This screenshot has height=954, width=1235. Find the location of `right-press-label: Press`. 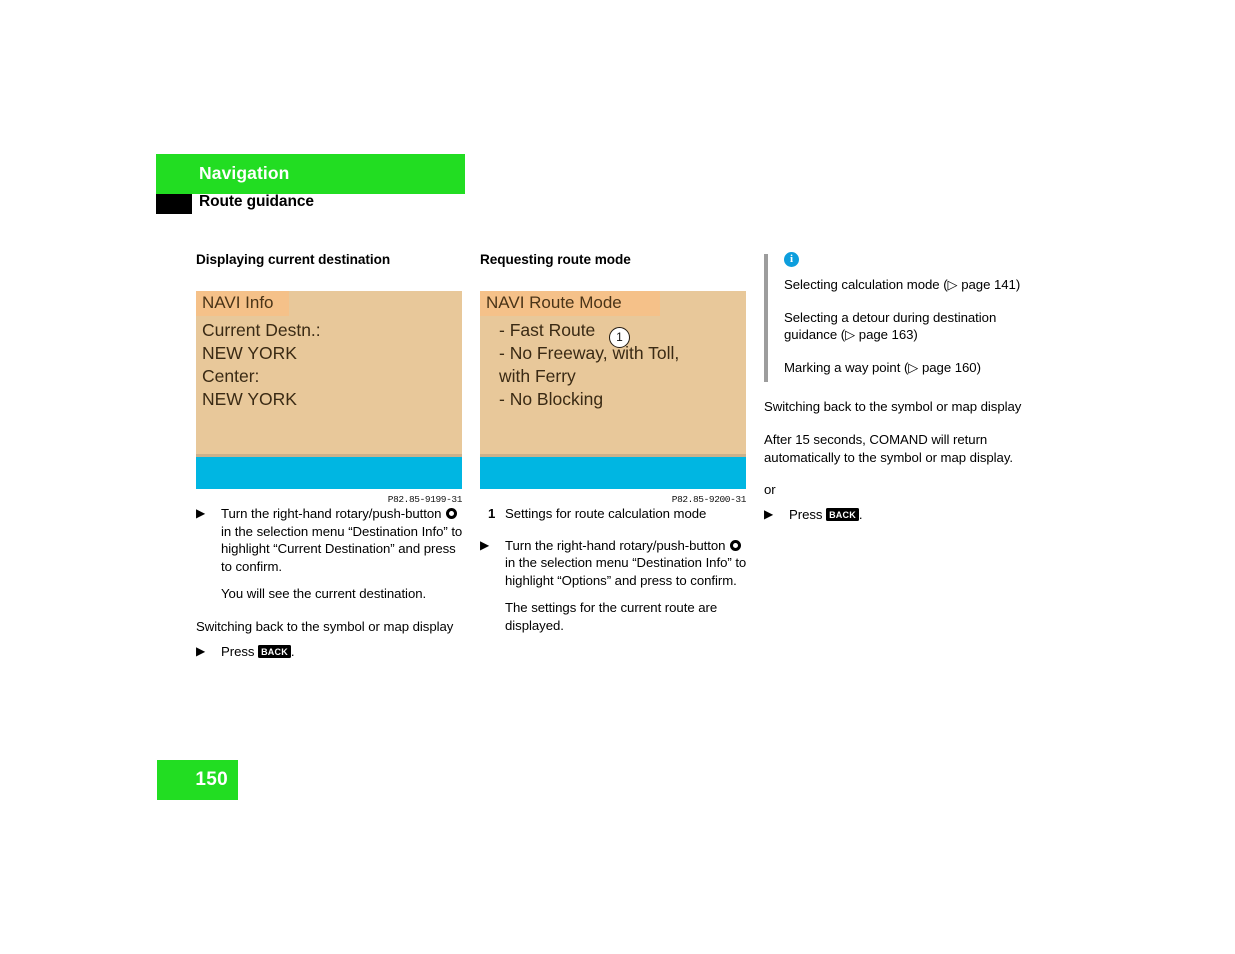

right-press-label: Press is located at coordinates (806, 514).